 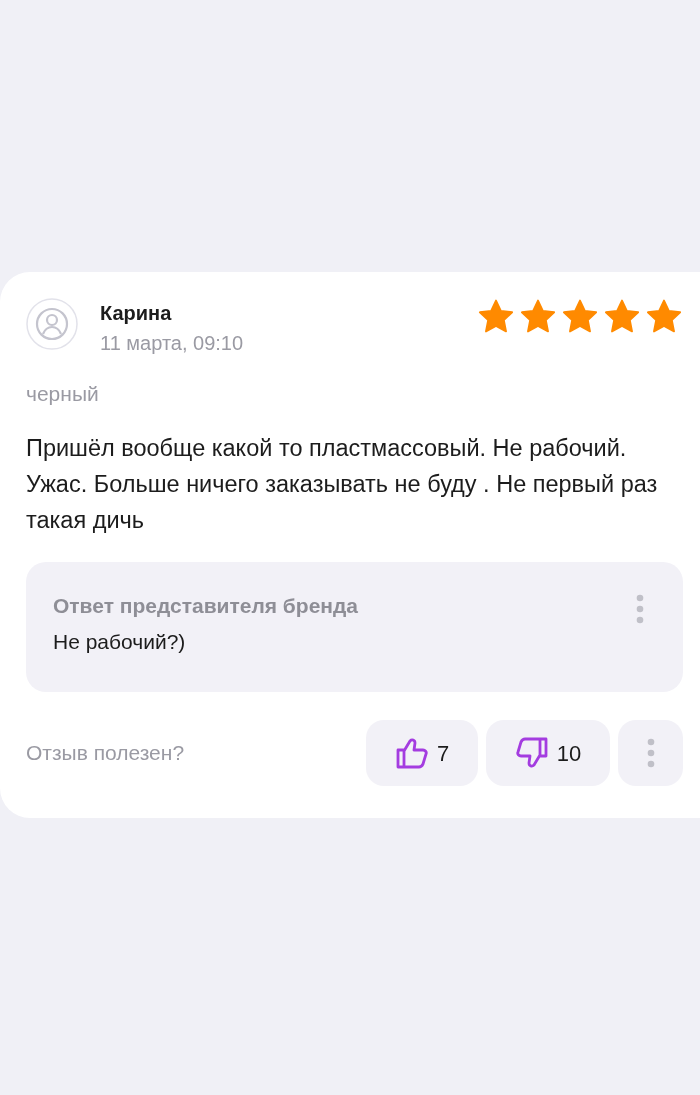 I want to click on thumbs-down-icon, so click(x=531, y=753).